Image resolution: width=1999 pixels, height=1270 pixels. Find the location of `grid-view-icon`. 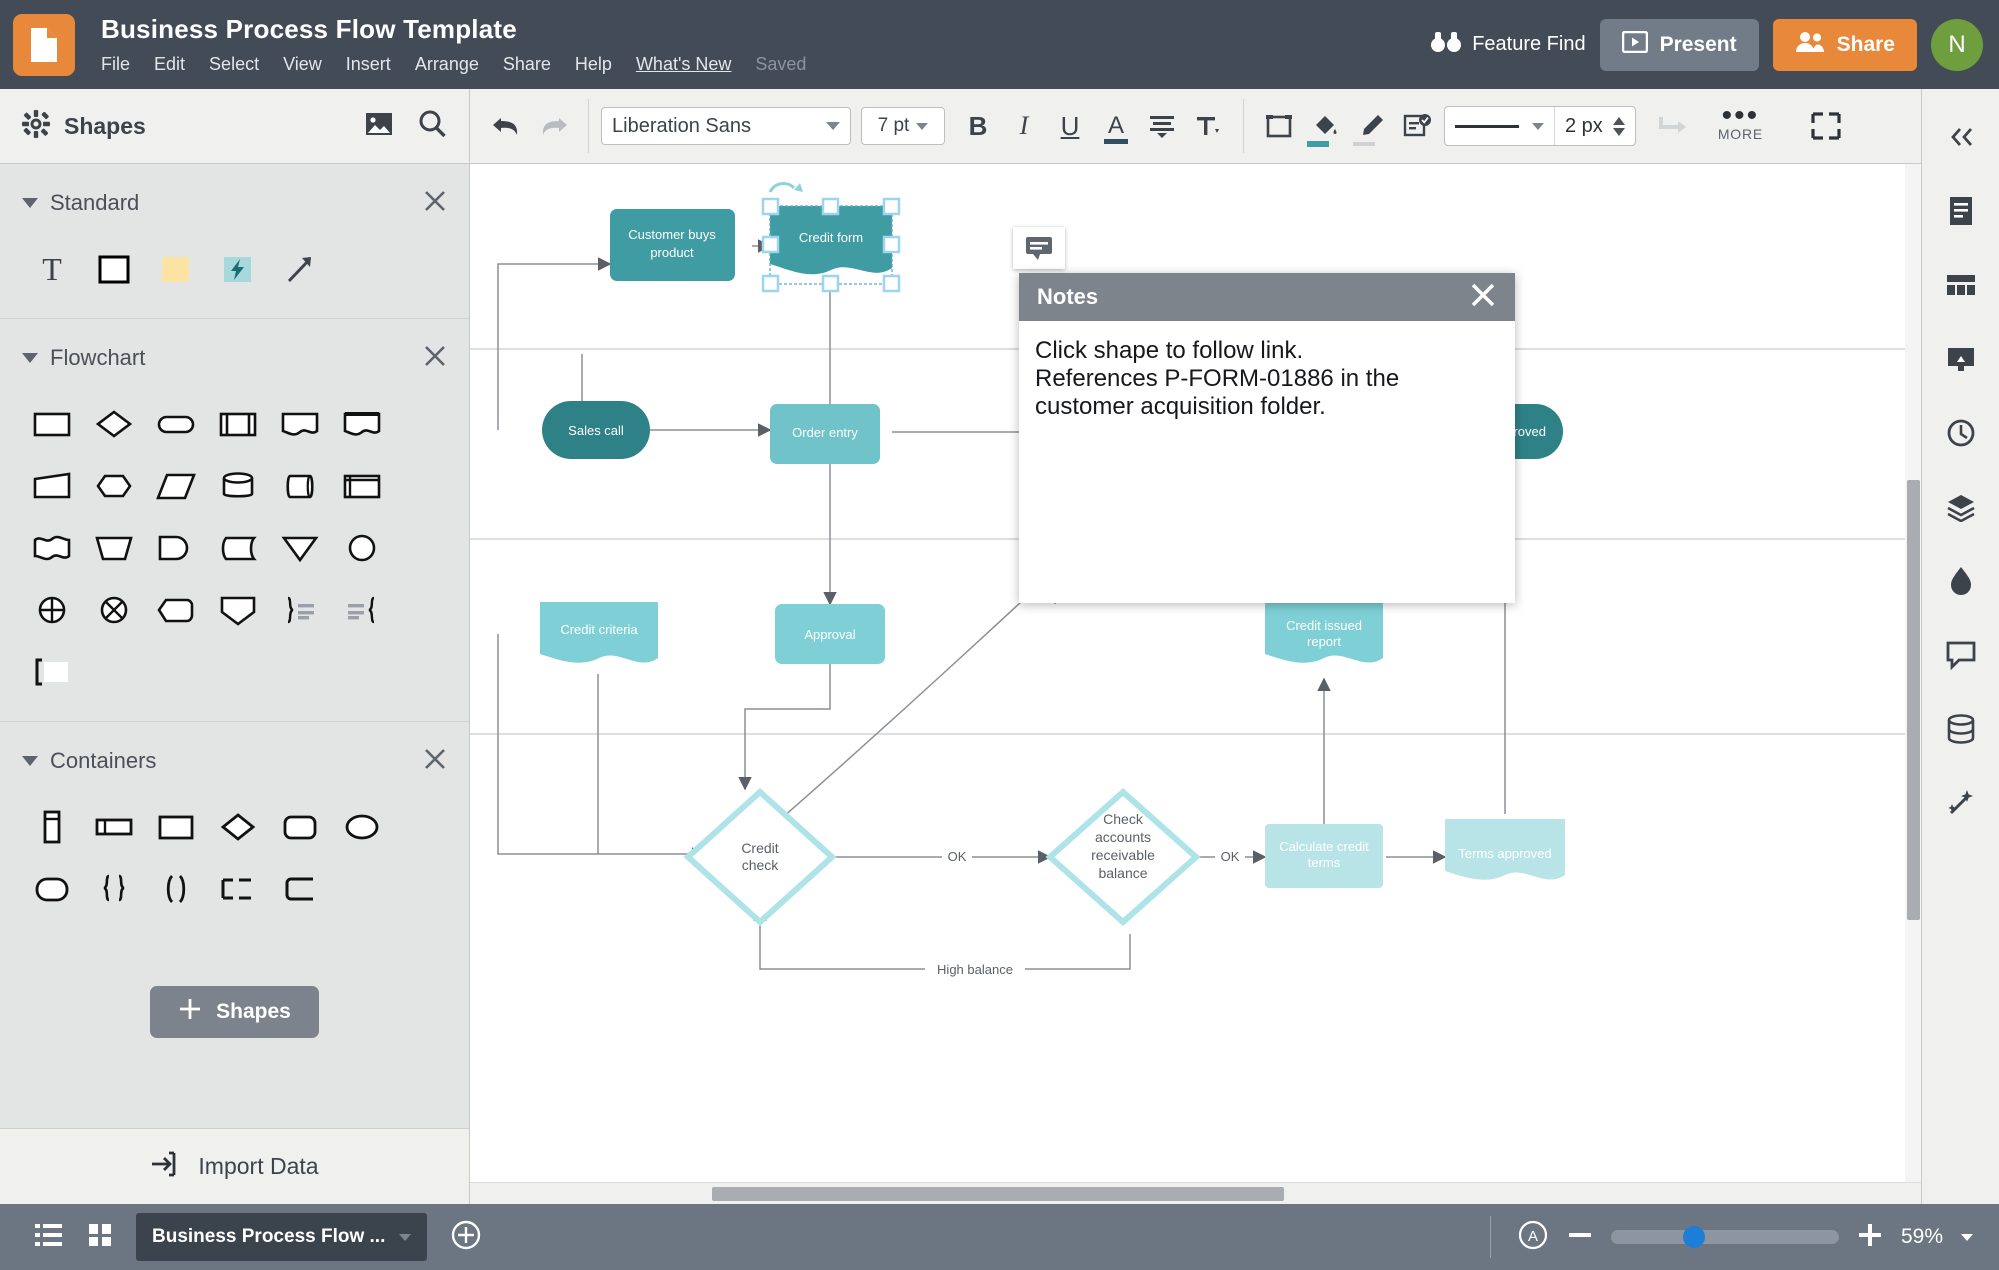

grid-view-icon is located at coordinates (100, 1237).